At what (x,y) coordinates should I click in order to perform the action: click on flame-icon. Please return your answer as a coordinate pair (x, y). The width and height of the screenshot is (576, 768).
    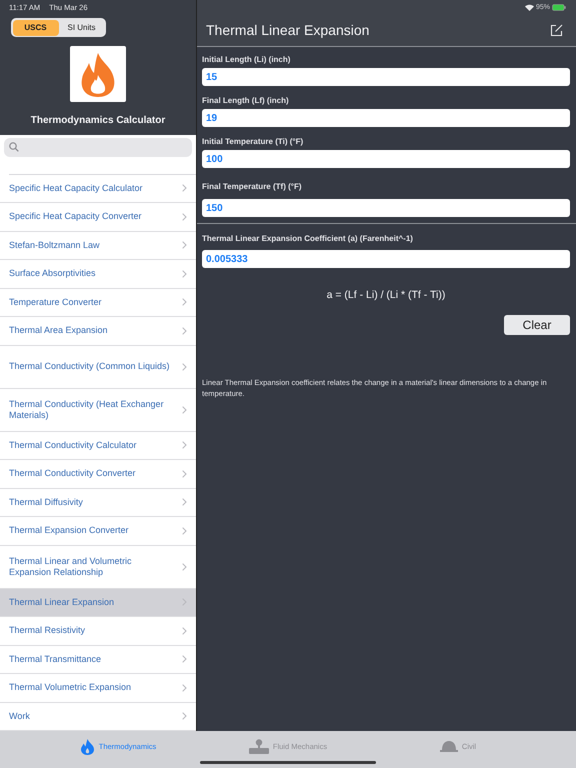
    Looking at the image, I should click on (87, 746).